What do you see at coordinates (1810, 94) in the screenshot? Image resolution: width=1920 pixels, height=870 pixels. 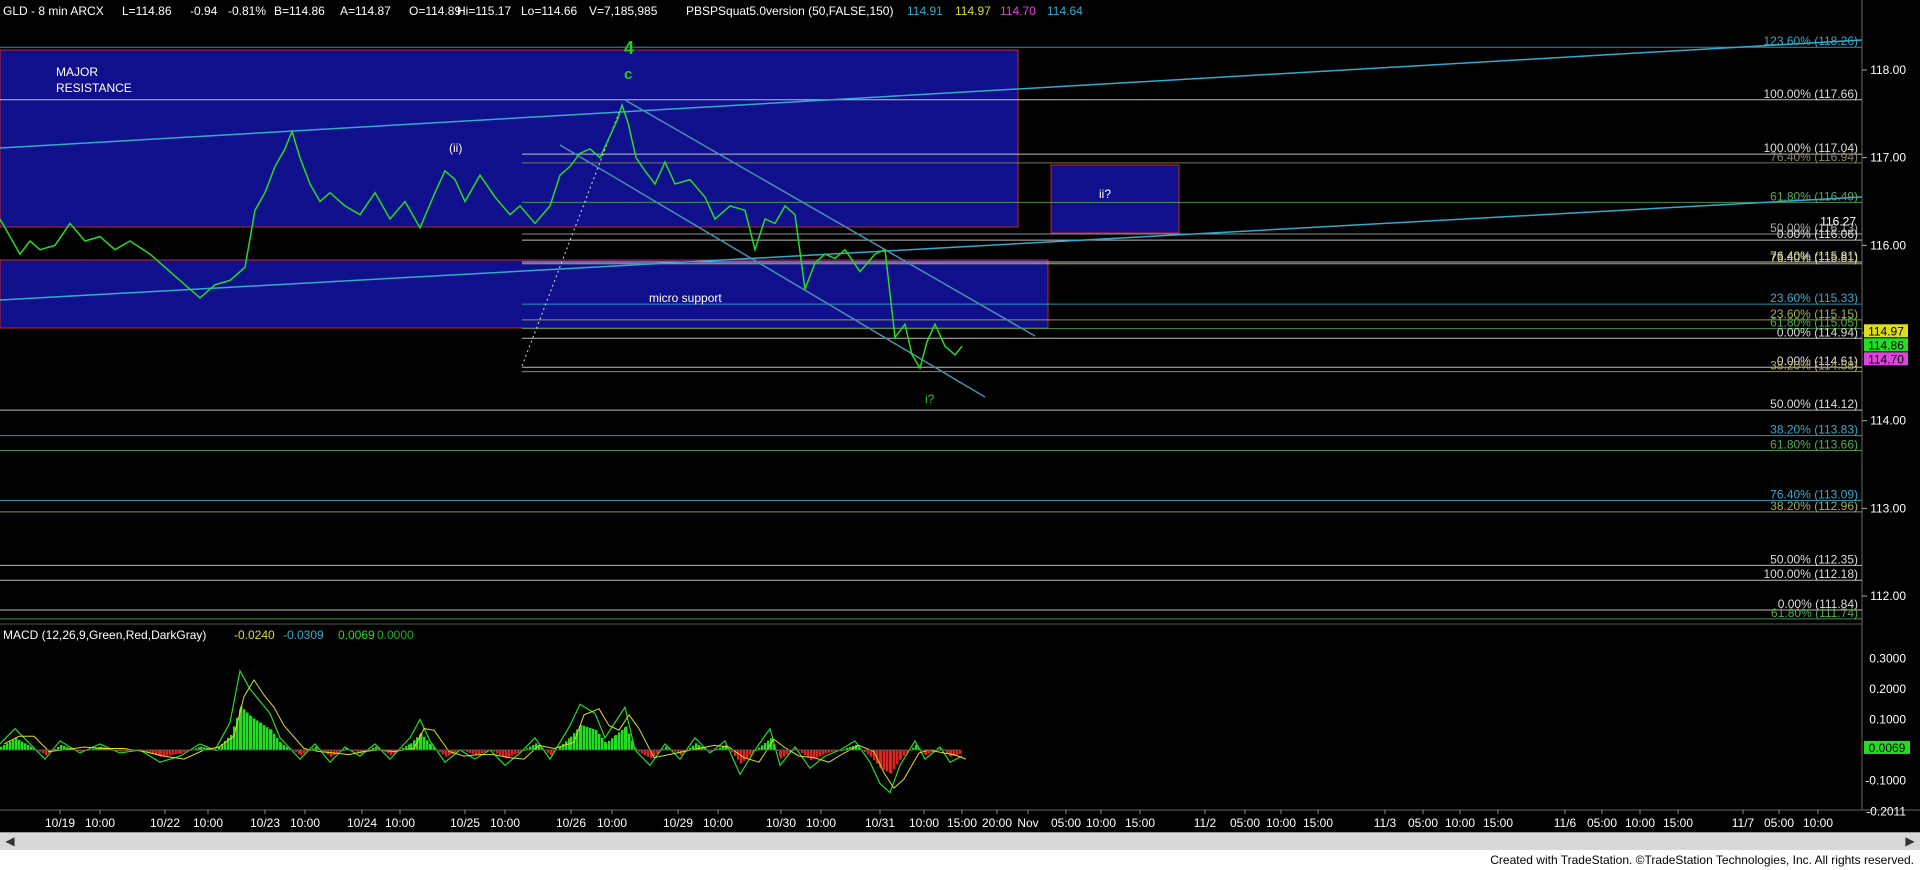 I see `fib-label: 100.00% (117.66)` at bounding box center [1810, 94].